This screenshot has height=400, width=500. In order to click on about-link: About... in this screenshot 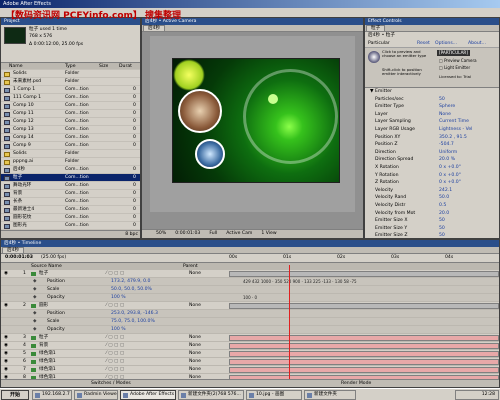, I will do `click(477, 44)`.